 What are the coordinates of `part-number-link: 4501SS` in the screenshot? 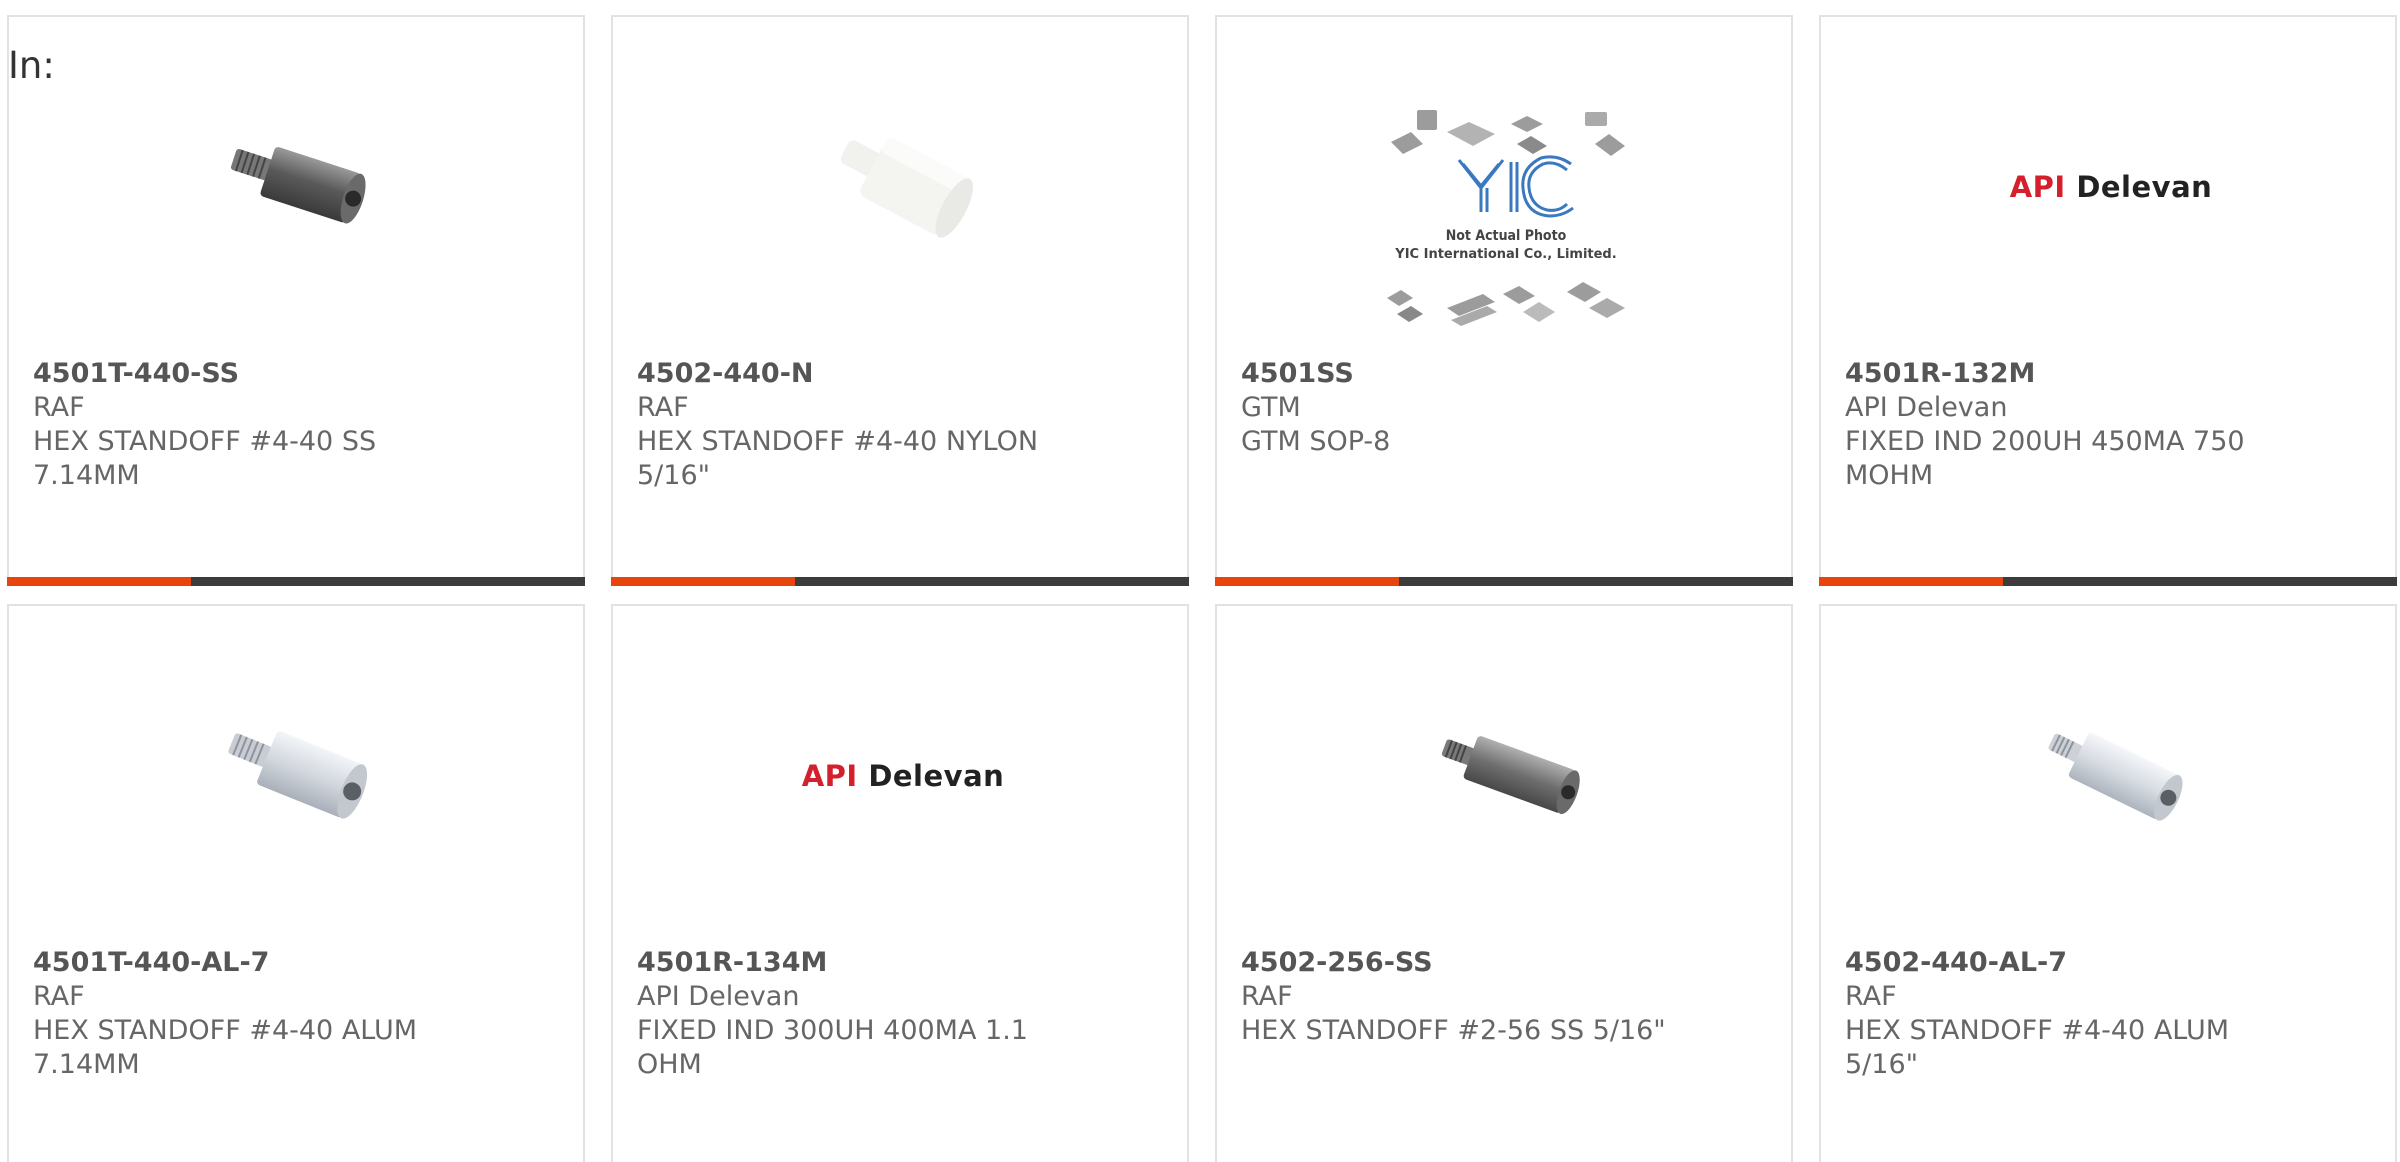 It's located at (1481, 374).